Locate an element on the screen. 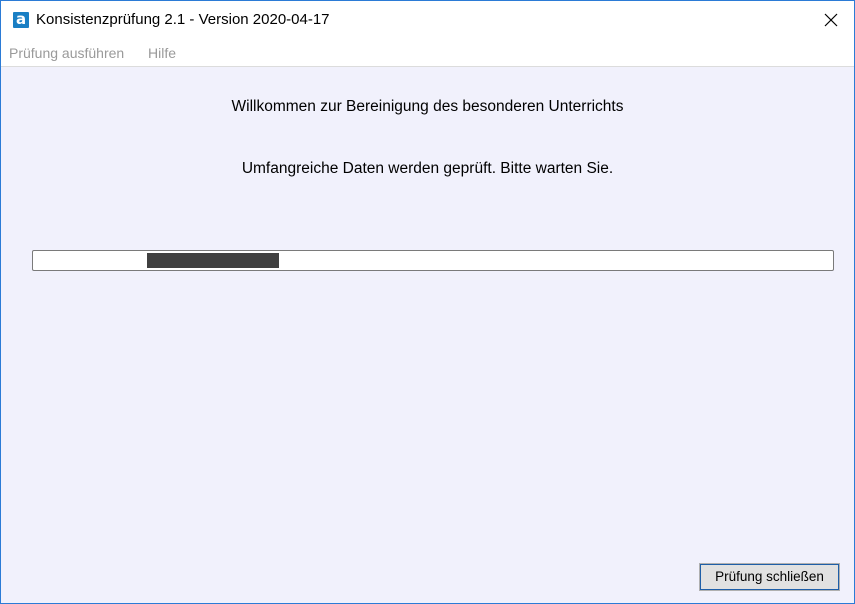  menu-item-hilfe: Hilfe is located at coordinates (162, 53).